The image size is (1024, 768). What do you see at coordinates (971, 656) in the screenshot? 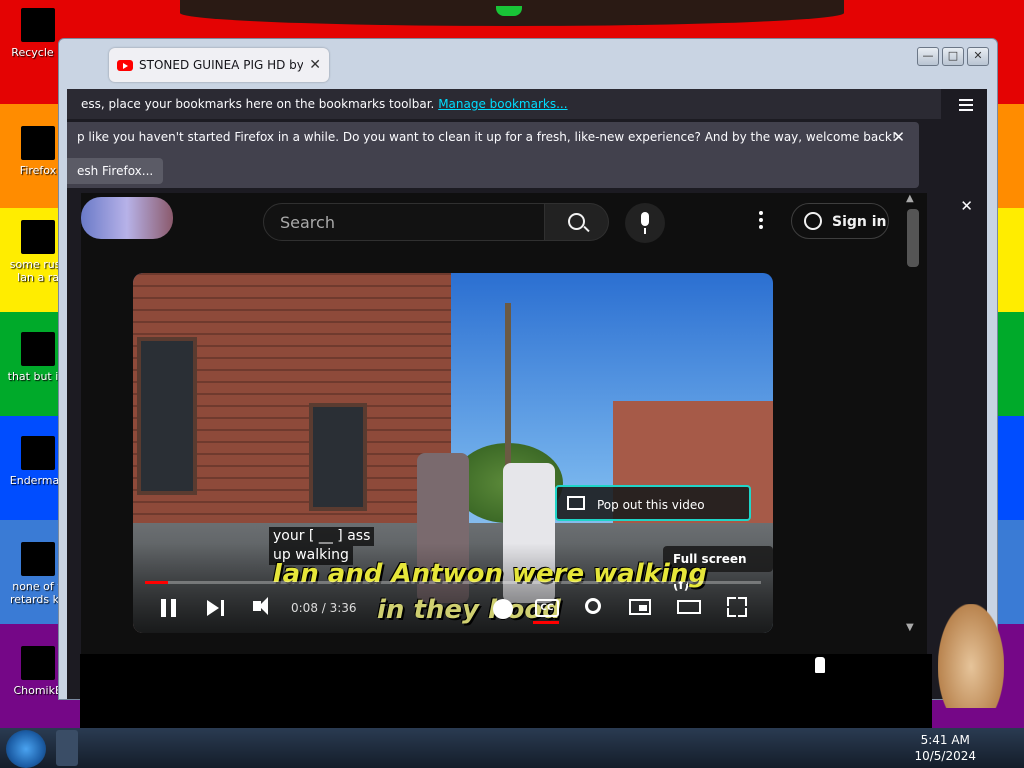
I see `hamster-sticker` at bounding box center [971, 656].